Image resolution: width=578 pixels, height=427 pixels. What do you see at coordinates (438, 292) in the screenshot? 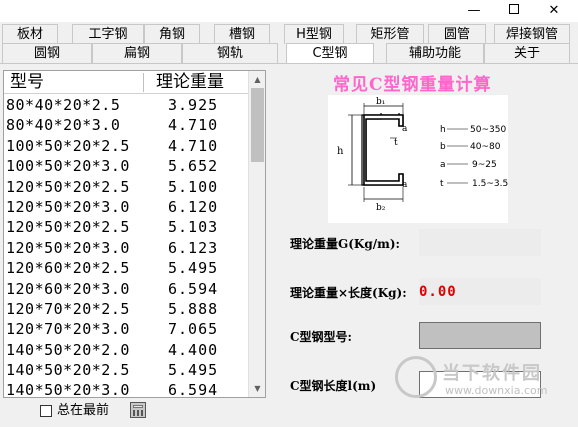
I see `total-weight-value: 0.00` at bounding box center [438, 292].